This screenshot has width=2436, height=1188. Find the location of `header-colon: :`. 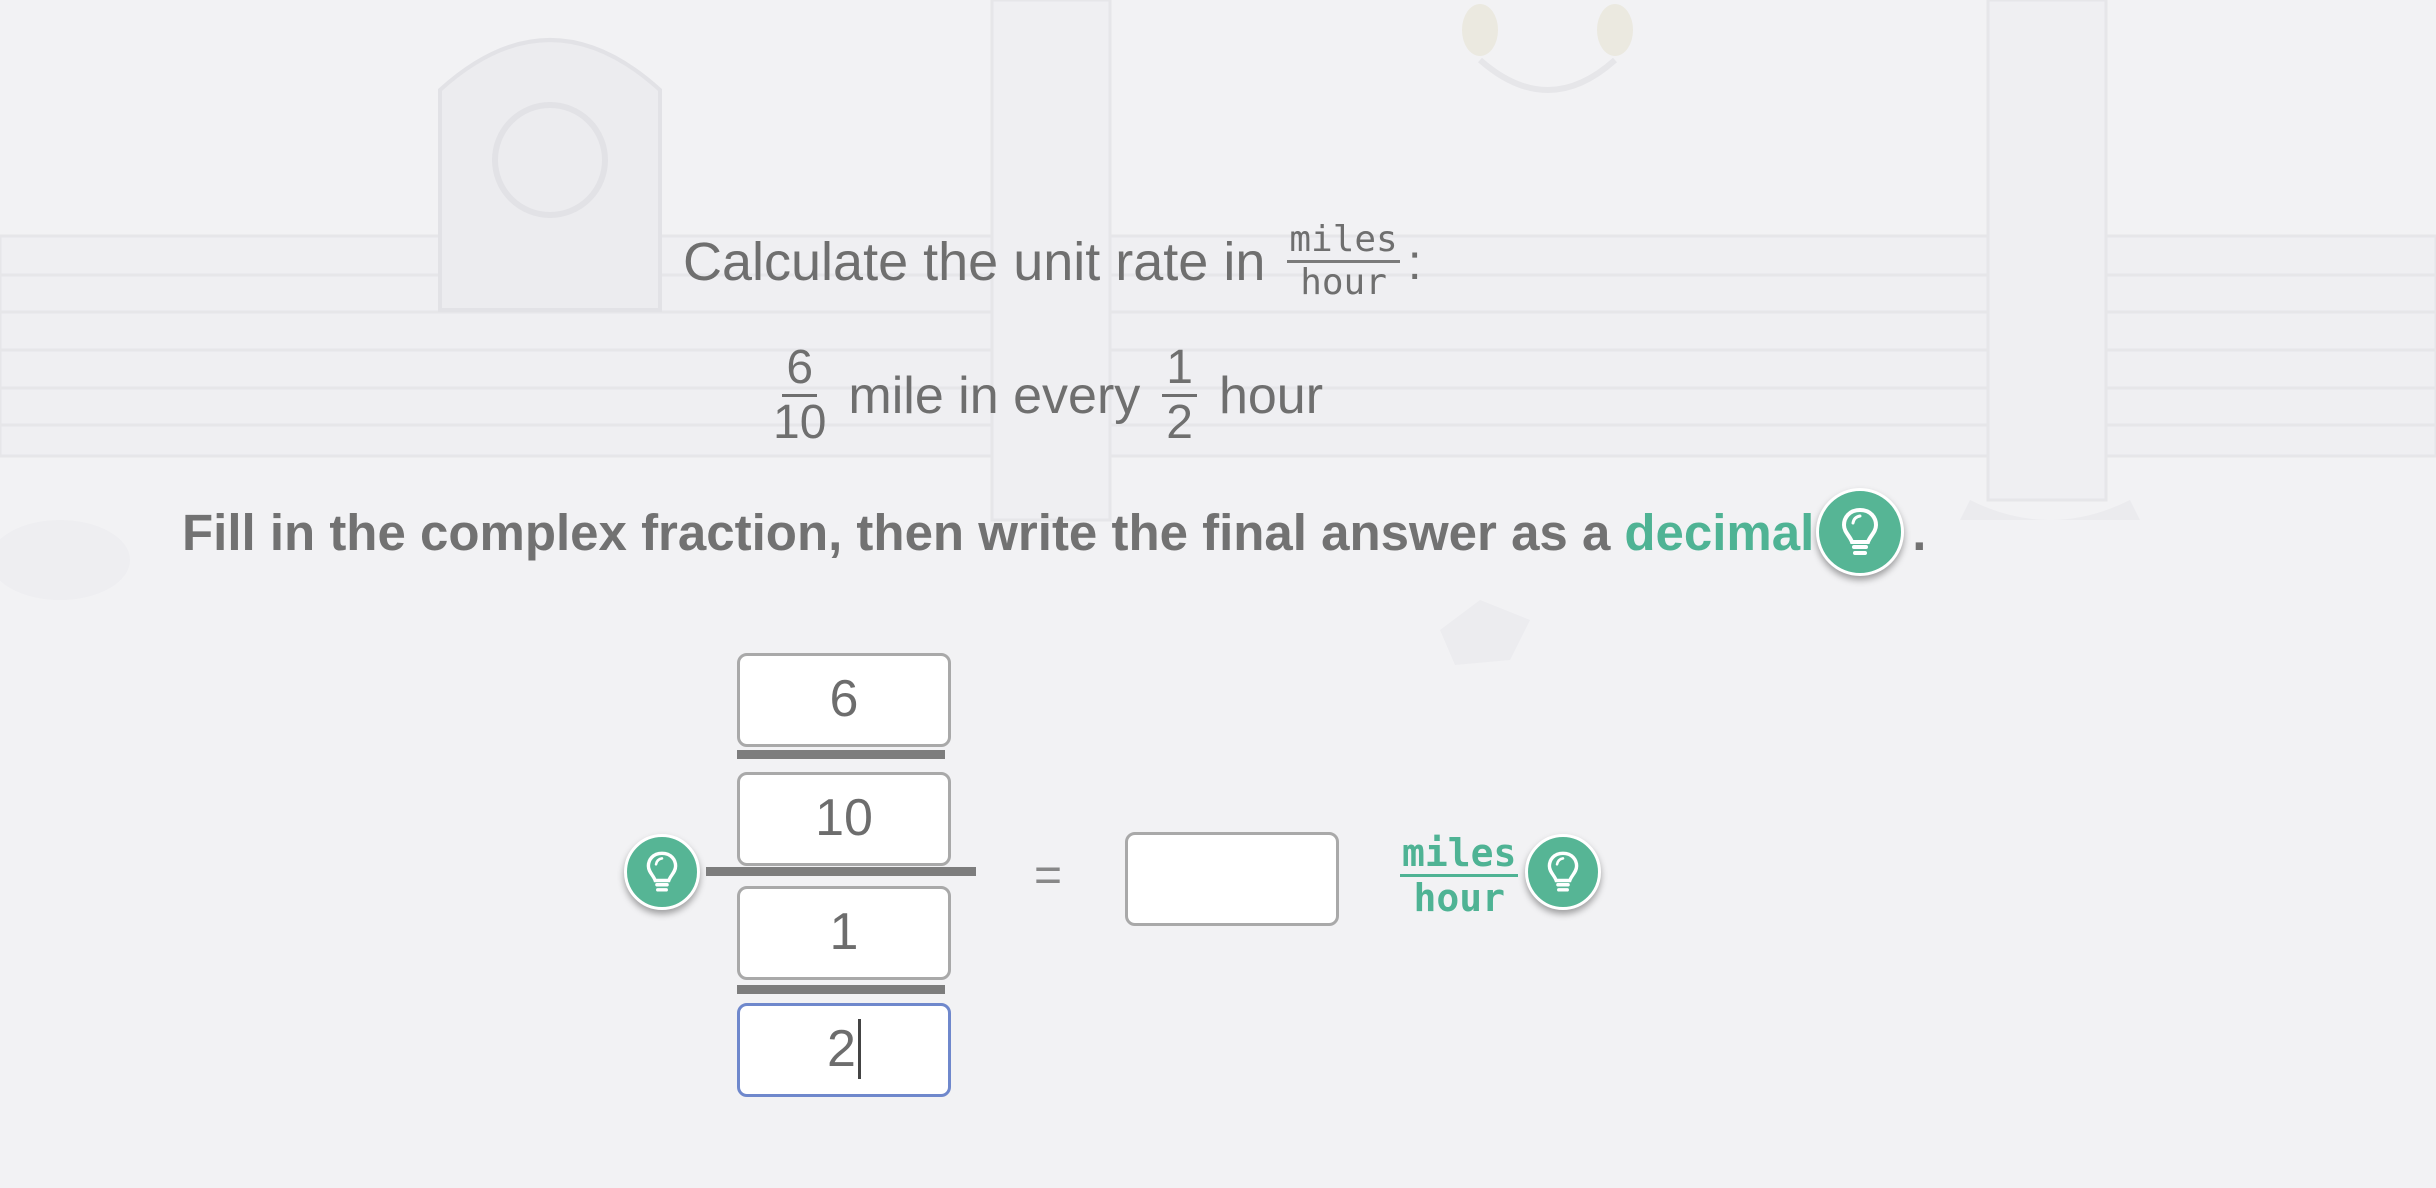

header-colon: : is located at coordinates (1414, 261).